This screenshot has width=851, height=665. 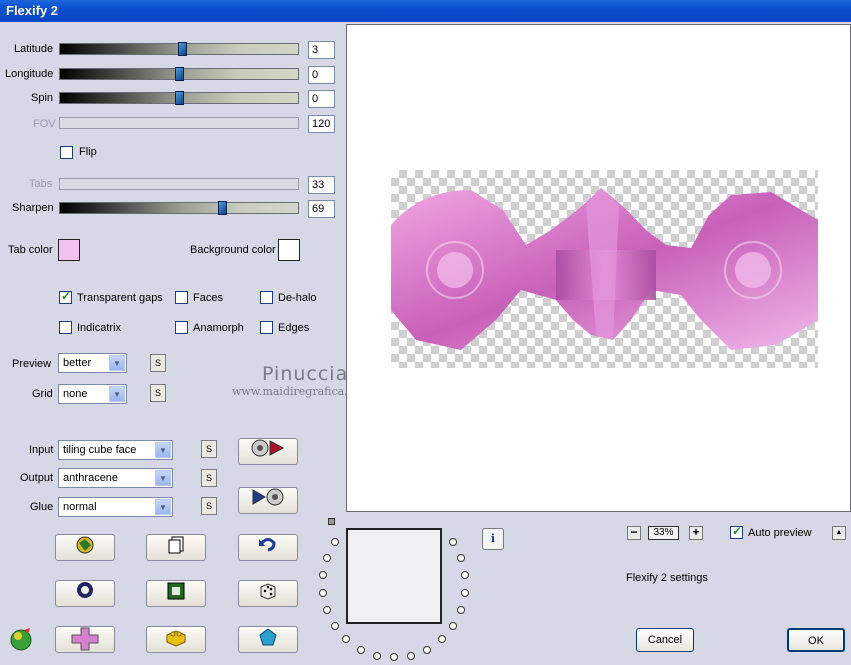 I want to click on spin-input: 0, so click(x=321, y=99).